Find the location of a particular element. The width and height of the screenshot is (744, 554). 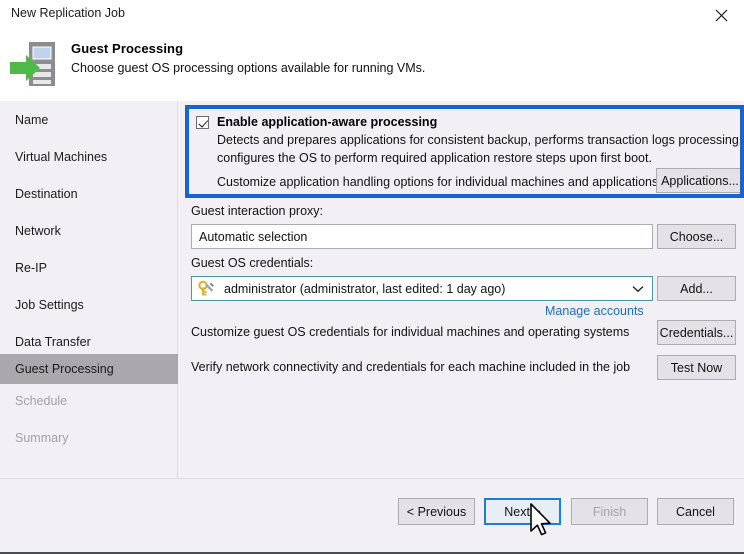

sidebar-item-job-settings: Job Settings is located at coordinates (89, 305).